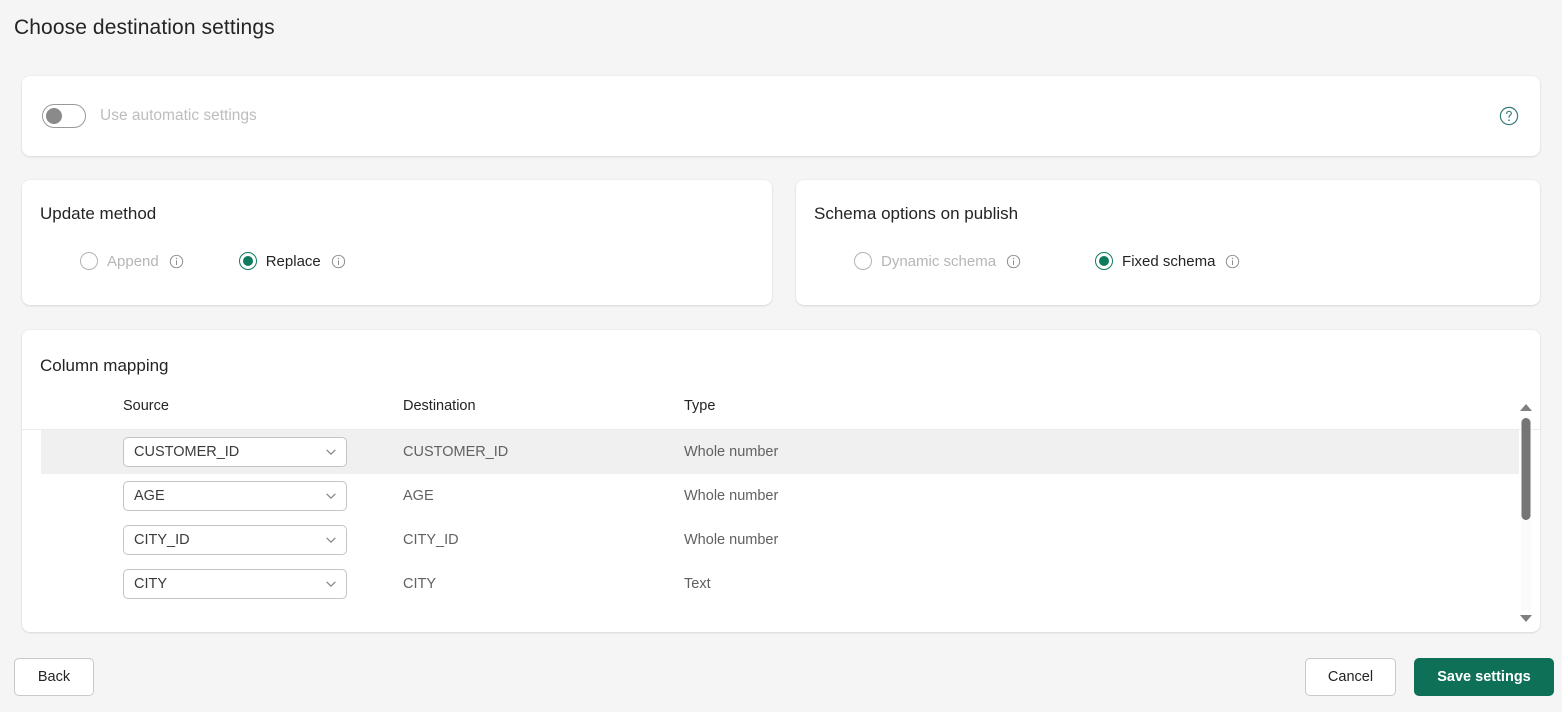  Describe the element at coordinates (431, 540) in the screenshot. I see `destination-cell: CITY_ID` at that location.